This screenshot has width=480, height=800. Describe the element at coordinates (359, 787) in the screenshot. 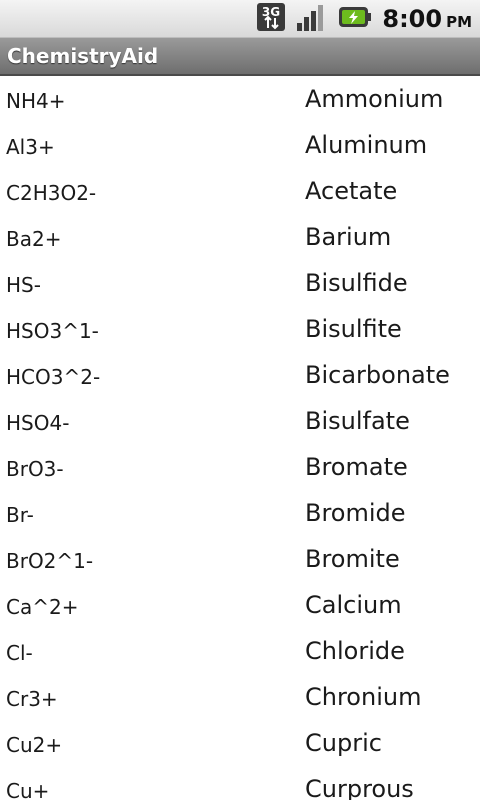

I see `ion-name: Curprous` at that location.